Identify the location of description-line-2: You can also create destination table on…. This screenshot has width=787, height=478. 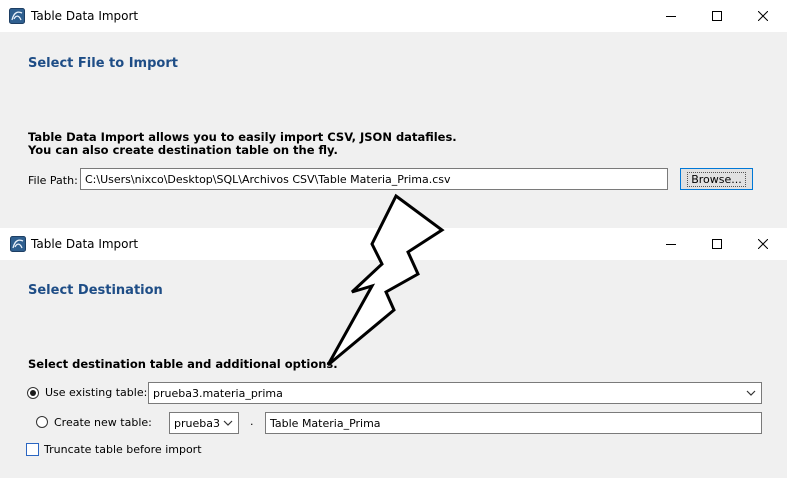
(183, 150).